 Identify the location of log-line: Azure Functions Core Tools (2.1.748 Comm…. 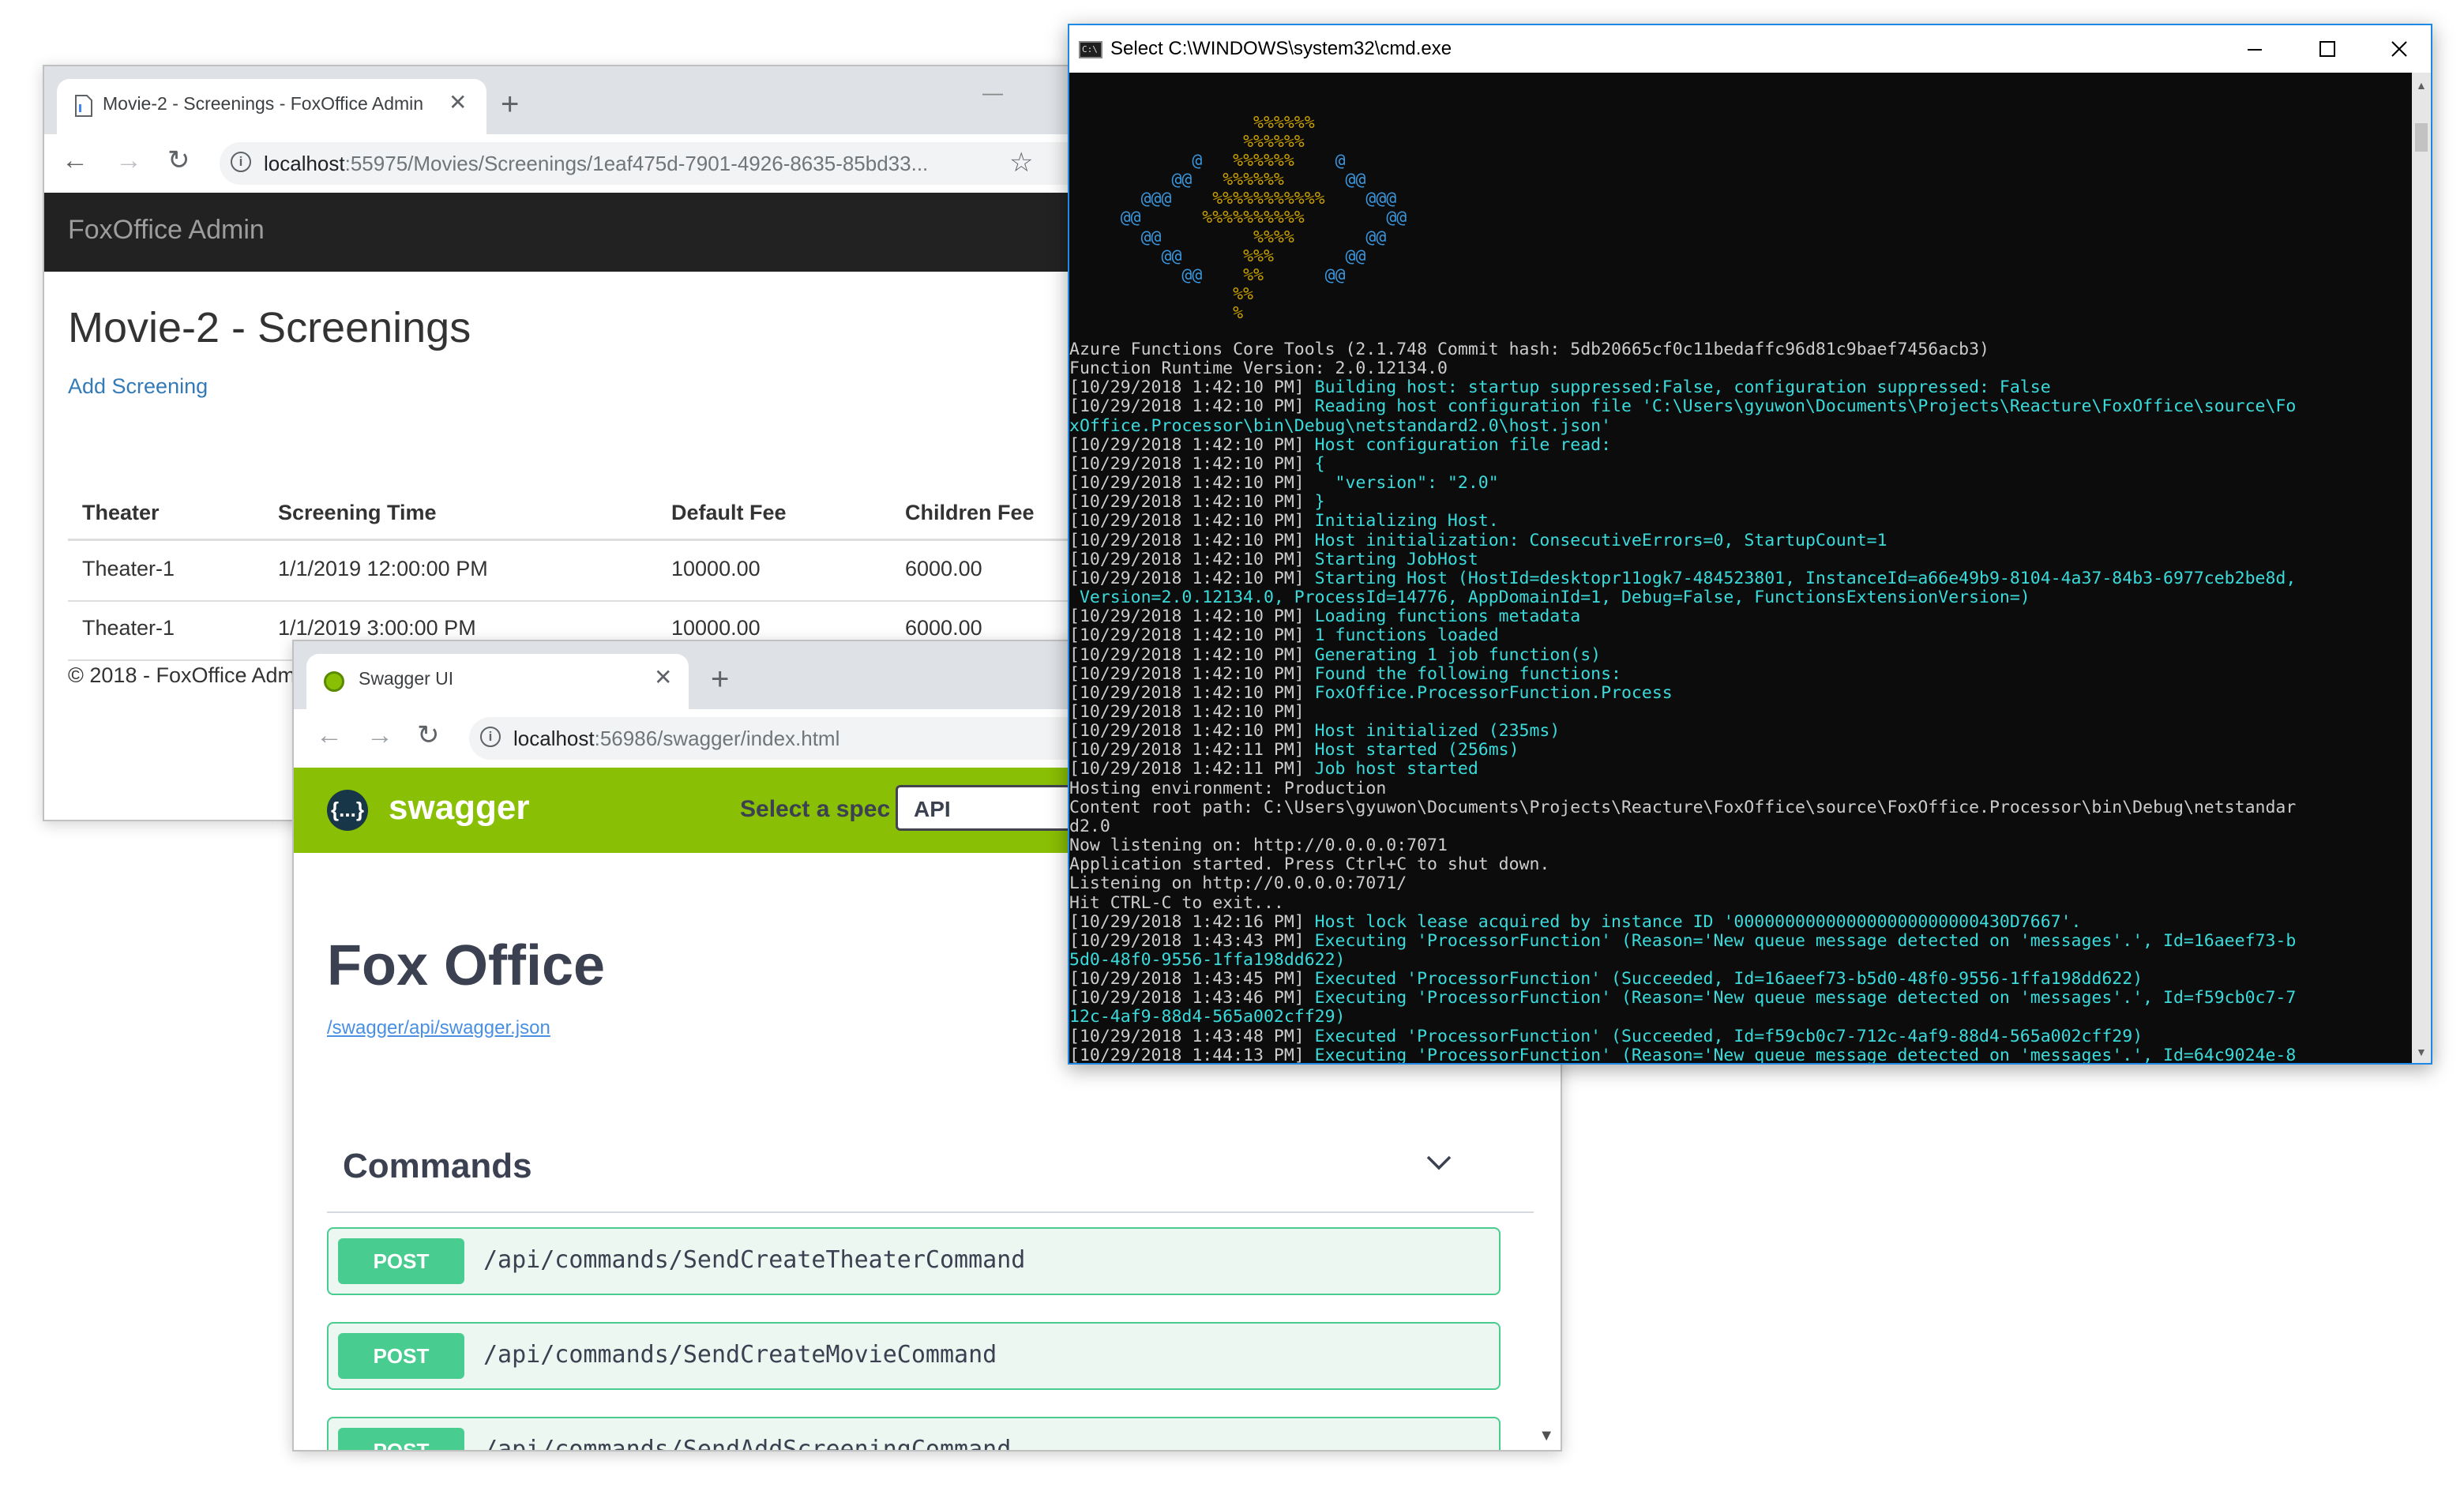
(1529, 349).